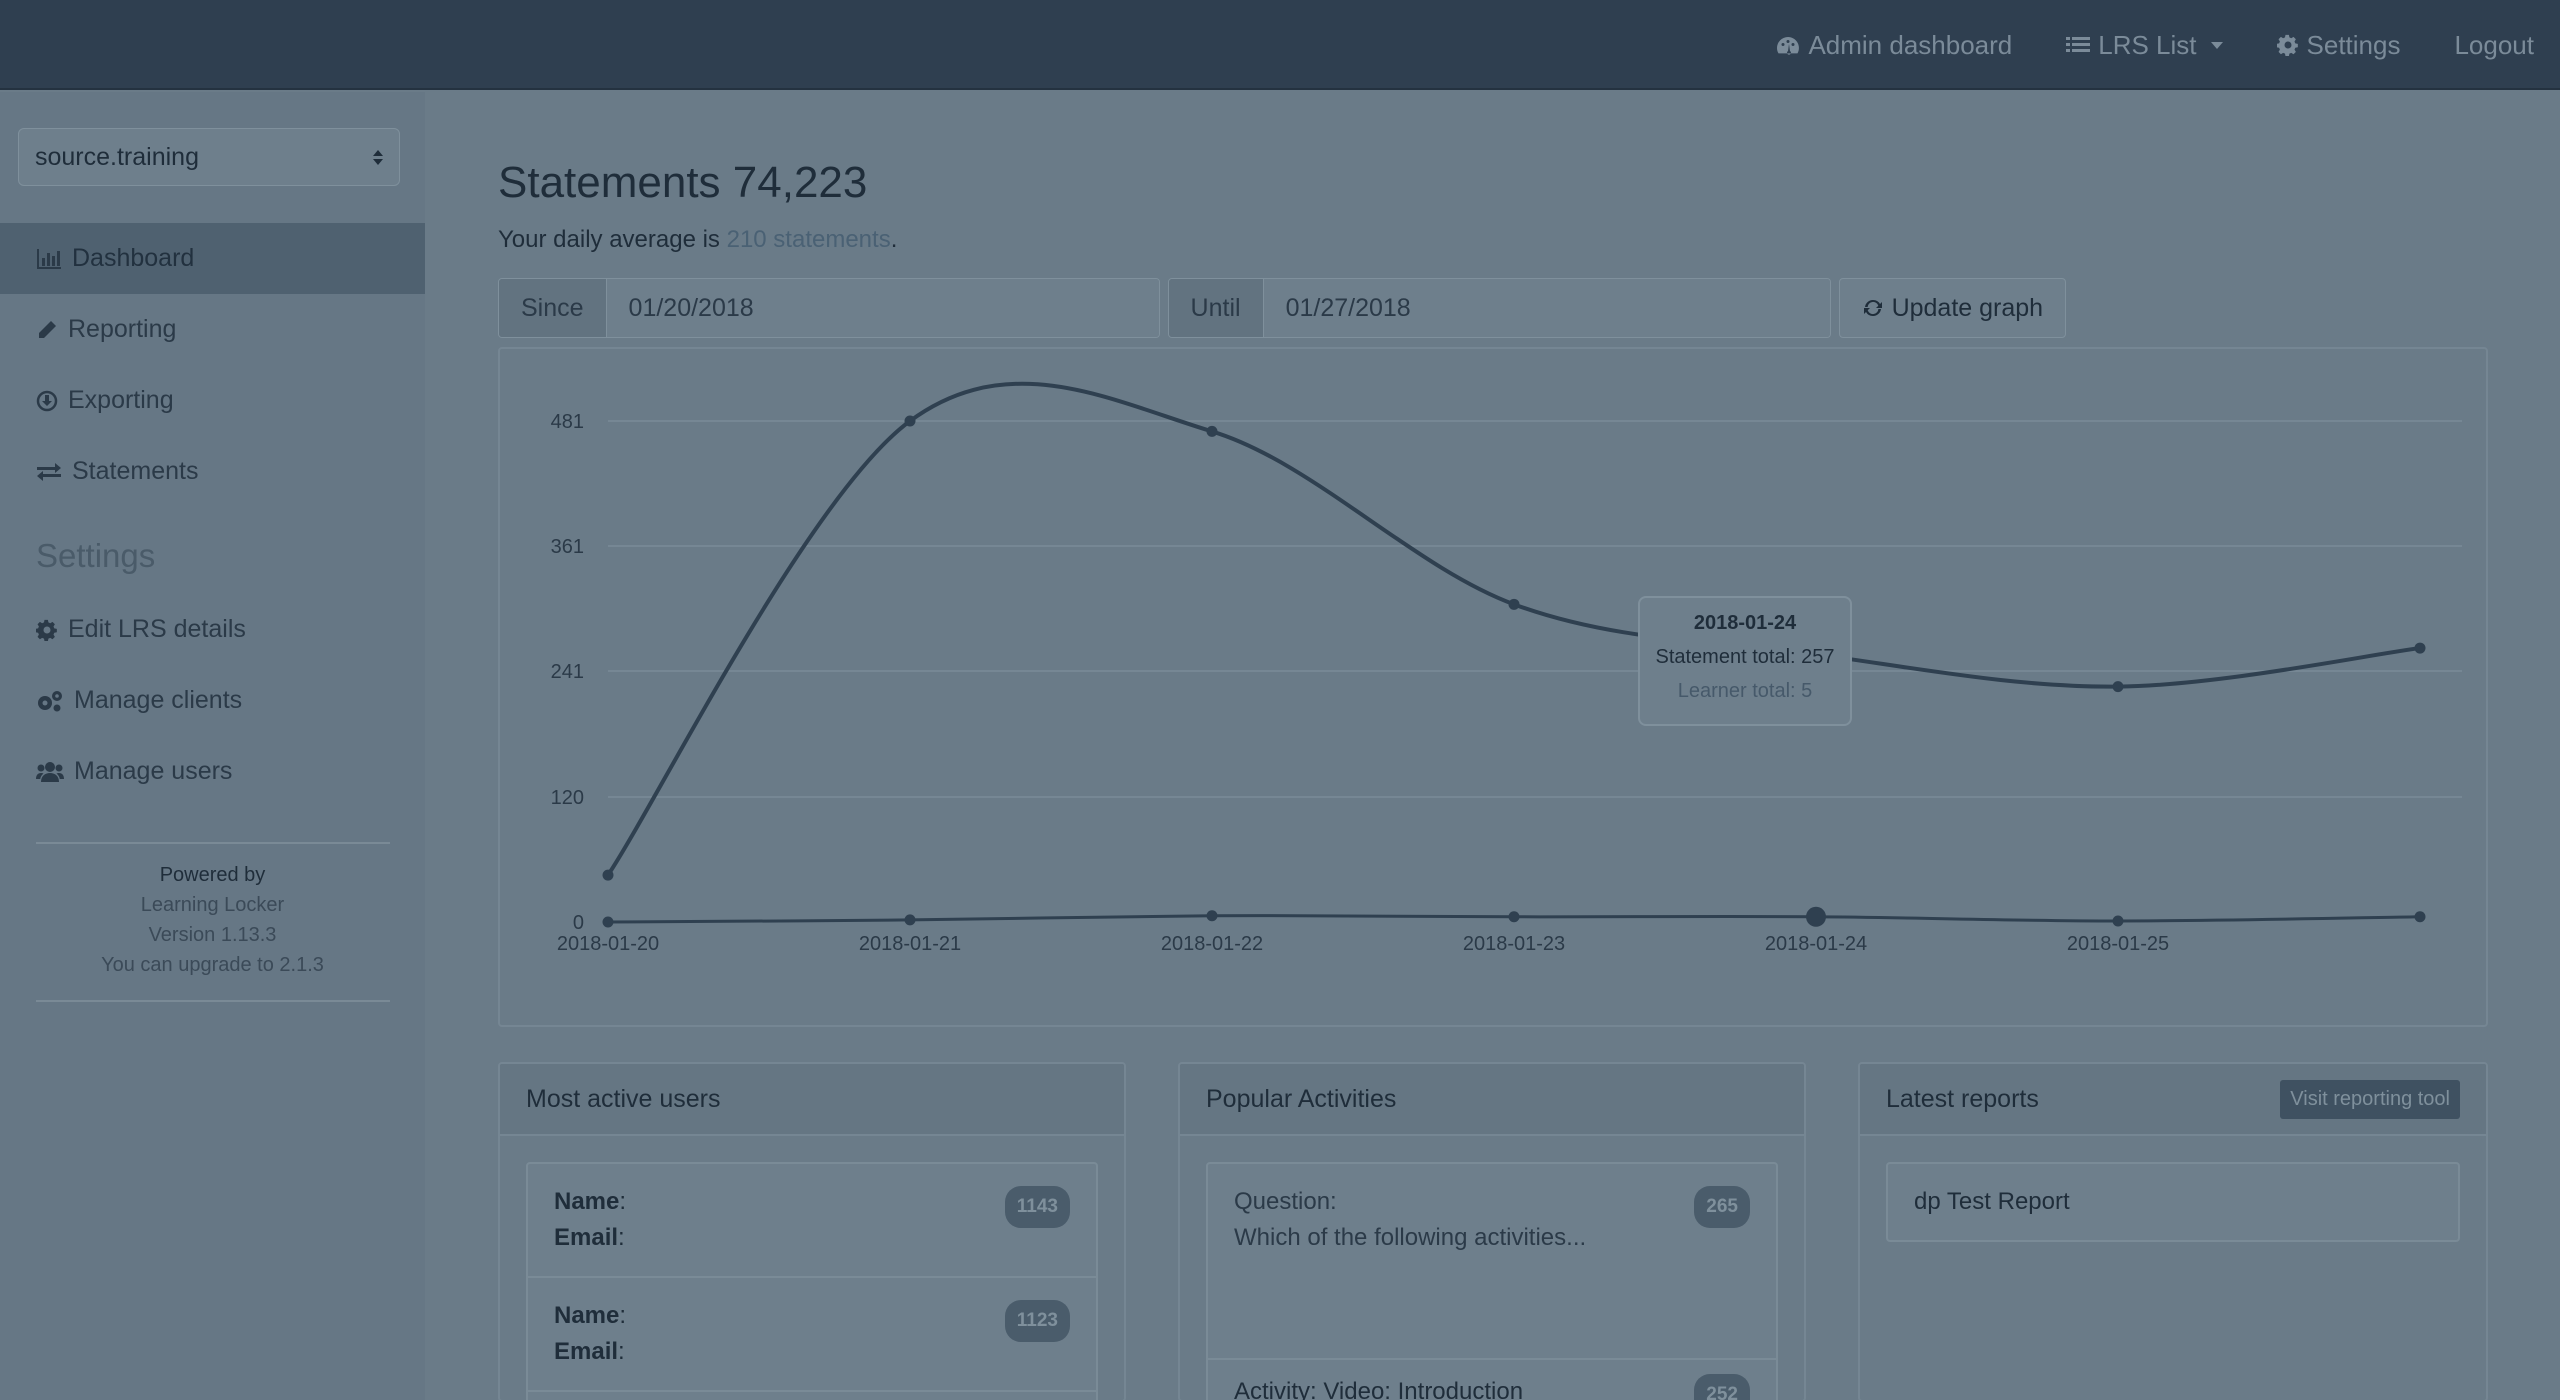  I want to click on sidebar-item-statements: Statements, so click(212, 471).